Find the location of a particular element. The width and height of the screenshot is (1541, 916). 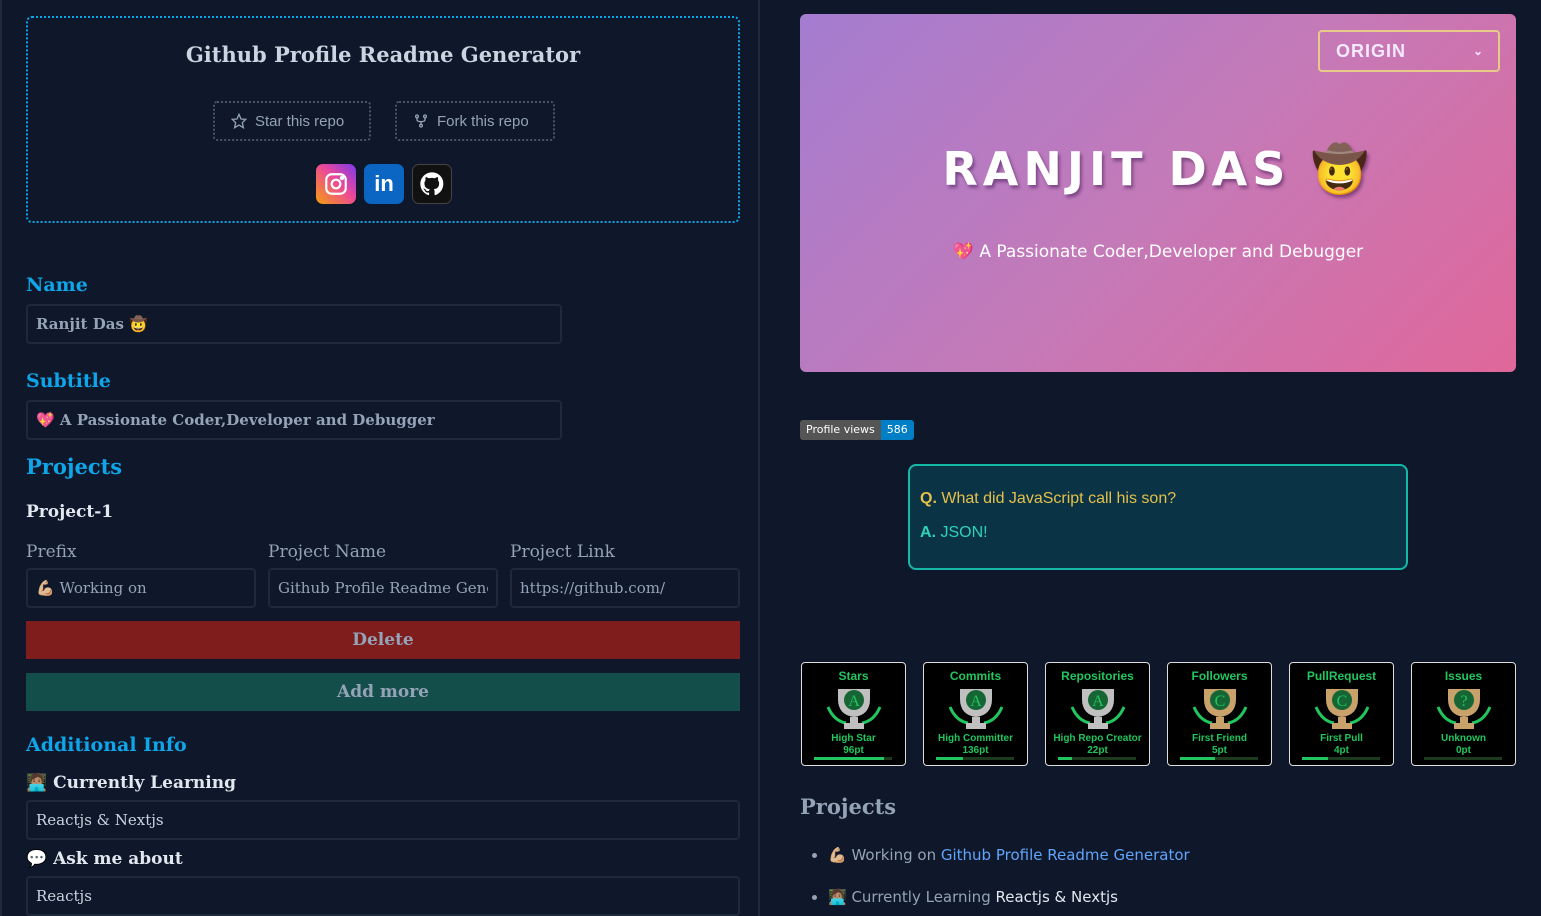

trophy-icon: C is located at coordinates (1342, 709).